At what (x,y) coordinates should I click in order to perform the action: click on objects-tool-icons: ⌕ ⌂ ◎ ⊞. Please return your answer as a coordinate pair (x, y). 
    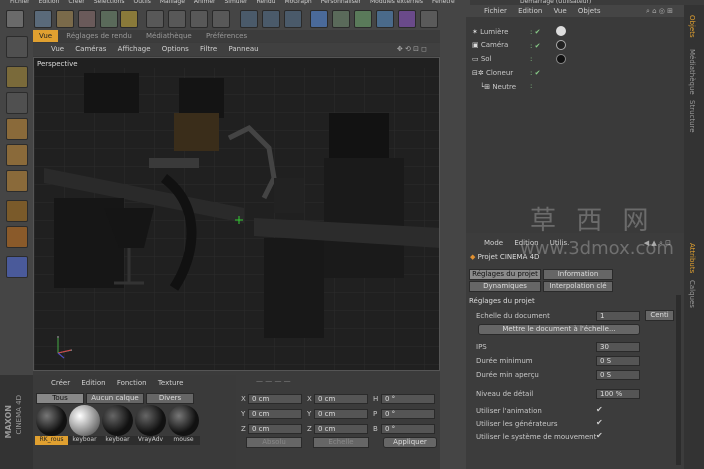
    Looking at the image, I should click on (659, 11).